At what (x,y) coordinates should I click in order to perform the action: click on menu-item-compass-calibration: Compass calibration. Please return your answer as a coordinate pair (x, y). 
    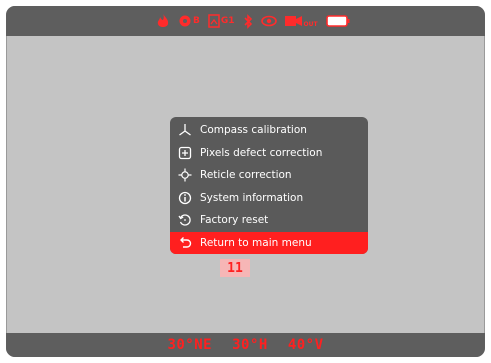
    Looking at the image, I should click on (269, 130).